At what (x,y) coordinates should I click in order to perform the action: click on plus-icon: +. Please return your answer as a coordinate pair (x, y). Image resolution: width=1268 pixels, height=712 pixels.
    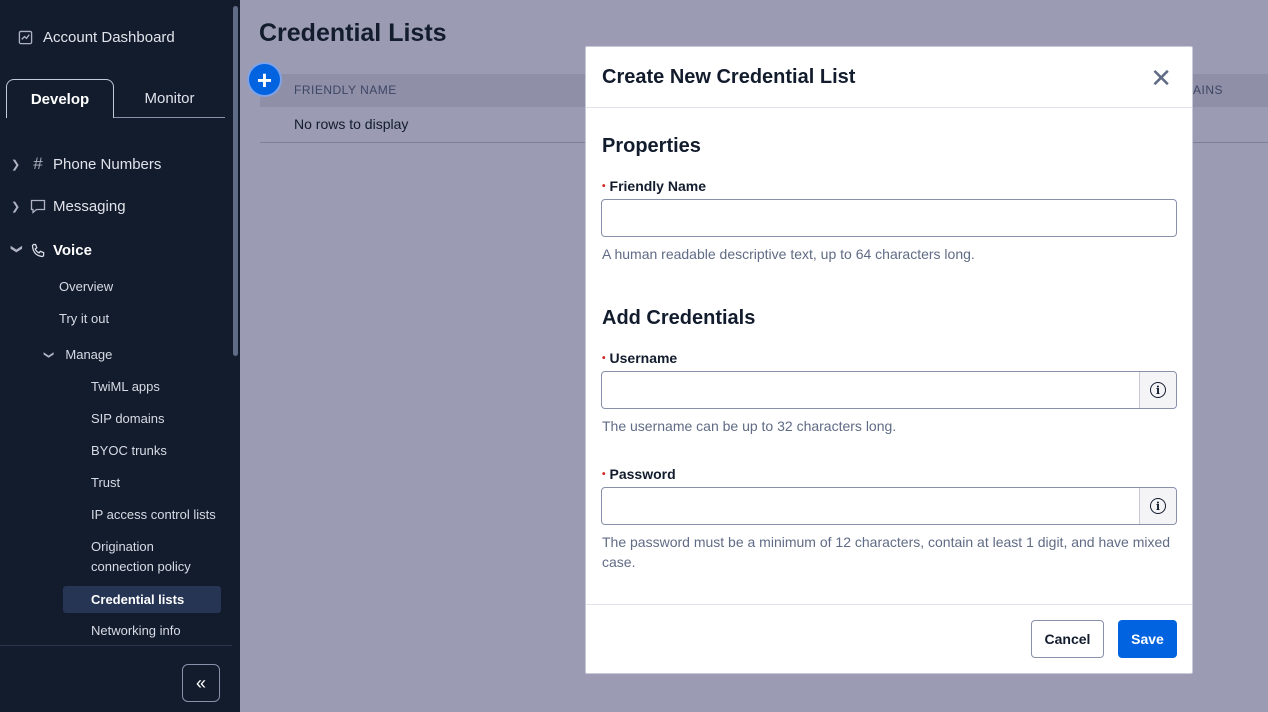
    Looking at the image, I should click on (264, 79).